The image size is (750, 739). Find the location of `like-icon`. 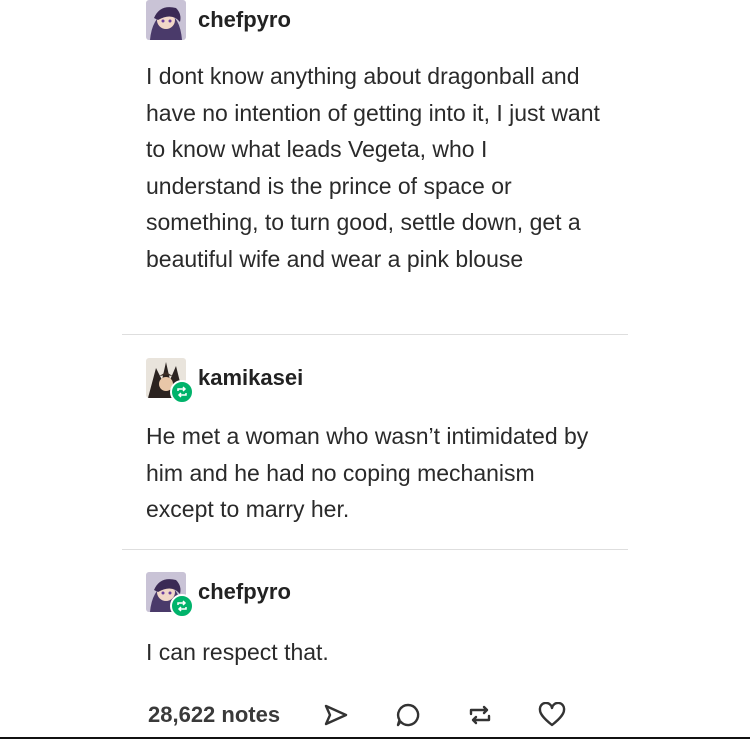

like-icon is located at coordinates (552, 715).